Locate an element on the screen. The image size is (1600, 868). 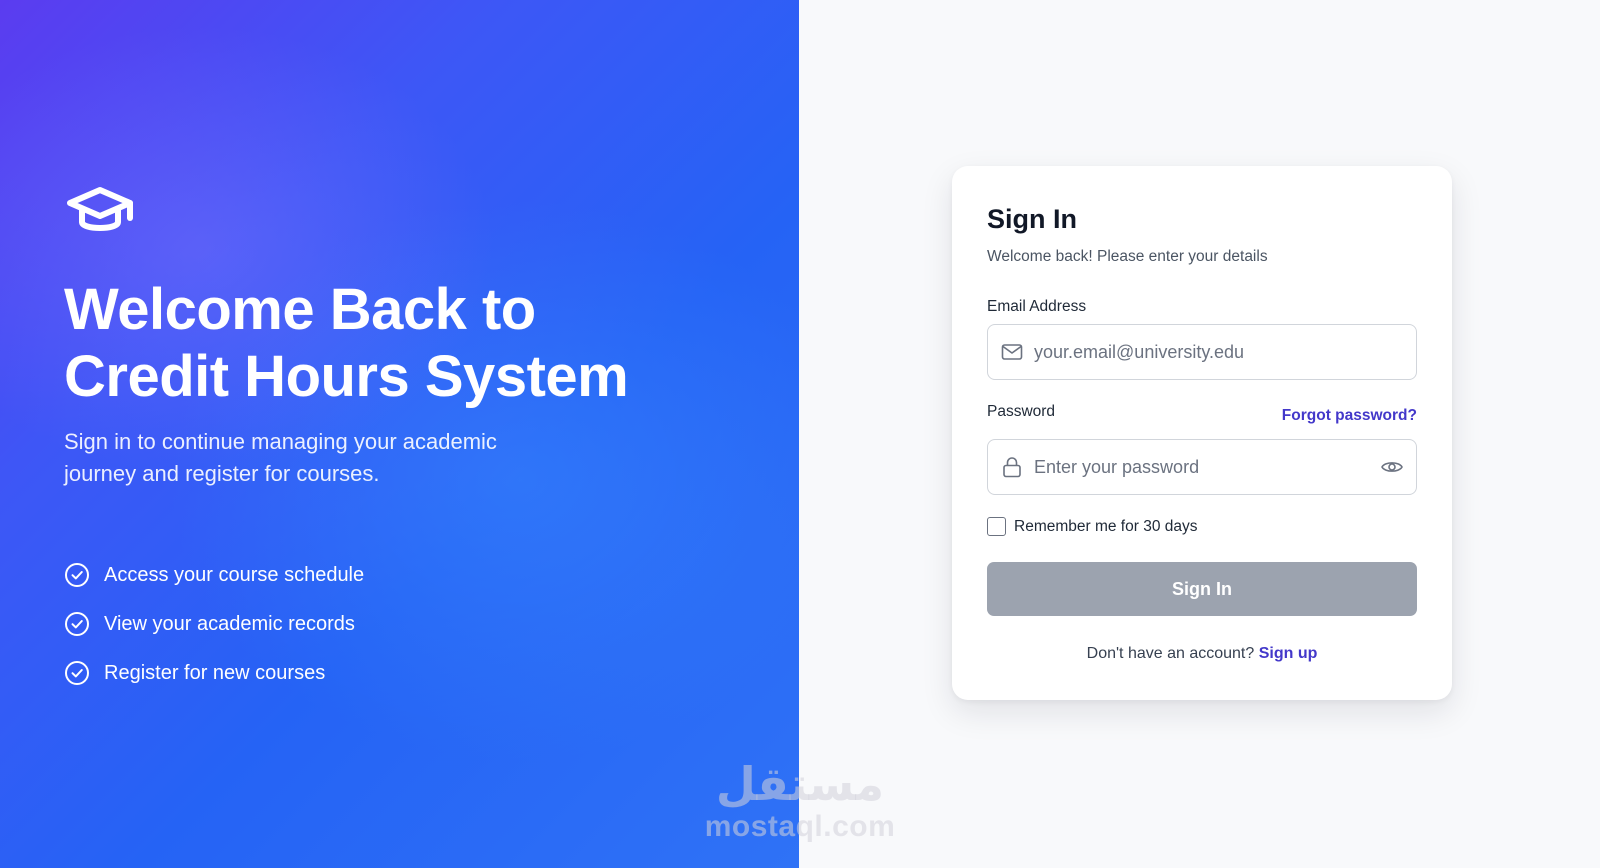
sign-up-link: Sign up is located at coordinates (1288, 653).